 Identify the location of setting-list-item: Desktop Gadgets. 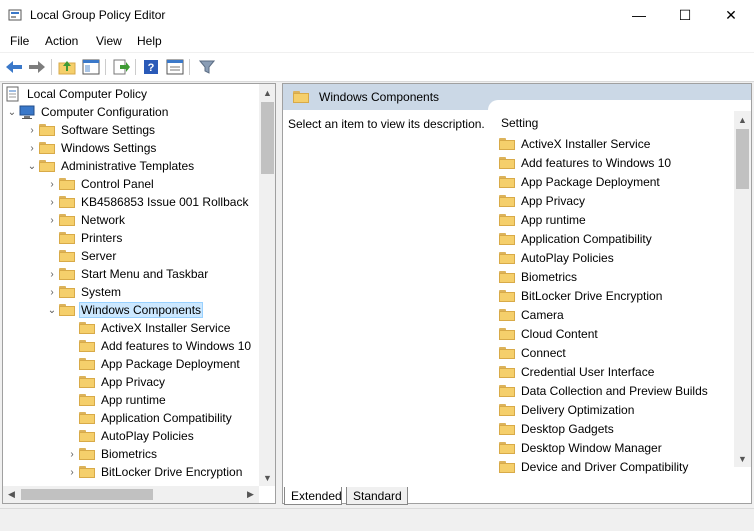
(556, 428).